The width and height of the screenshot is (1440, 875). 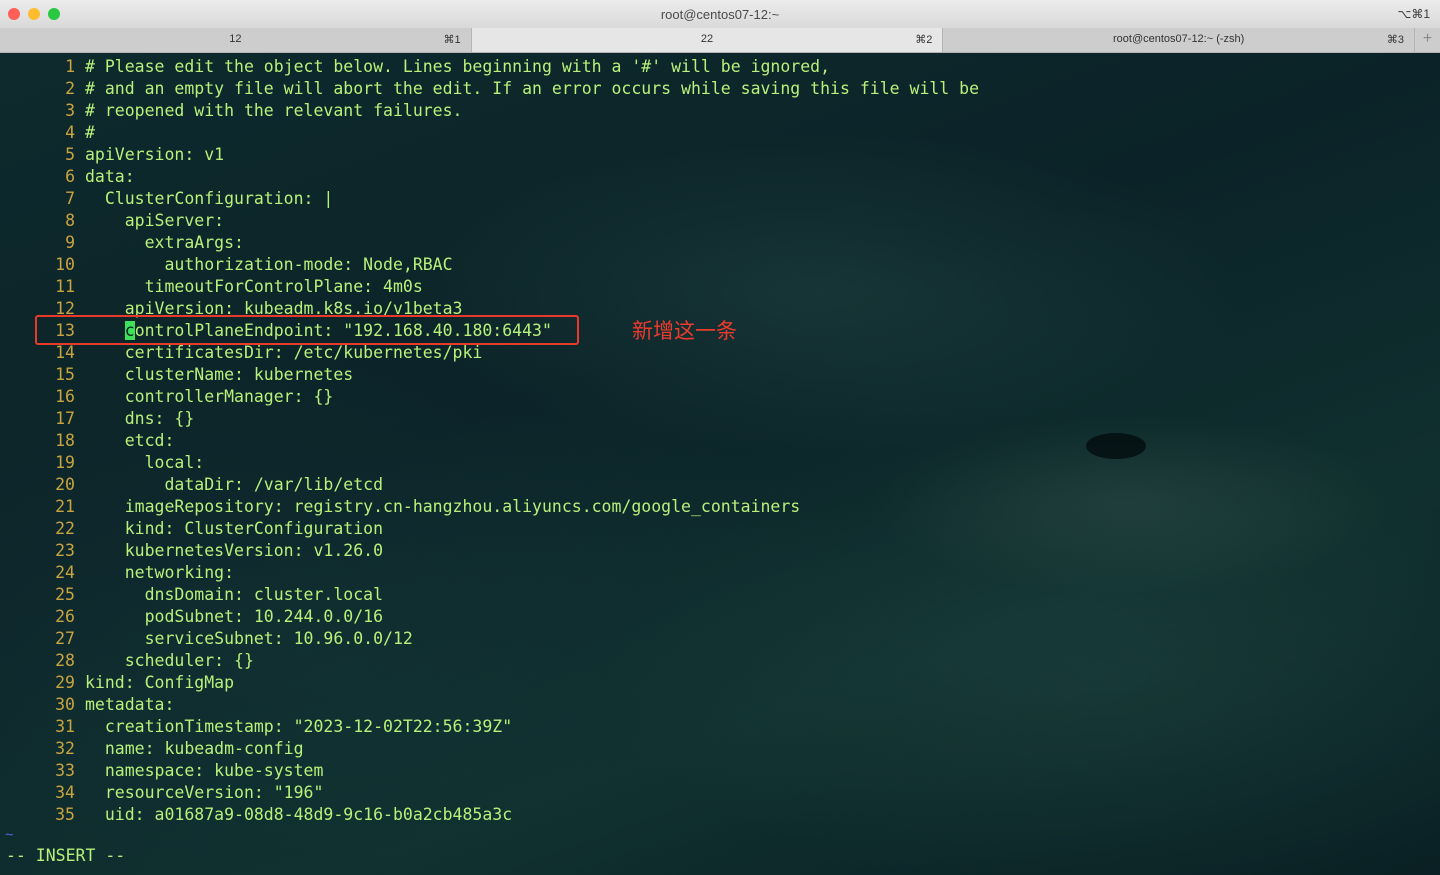 I want to click on tab-label: root@centos07-12:~ (-zsh), so click(x=1179, y=39).